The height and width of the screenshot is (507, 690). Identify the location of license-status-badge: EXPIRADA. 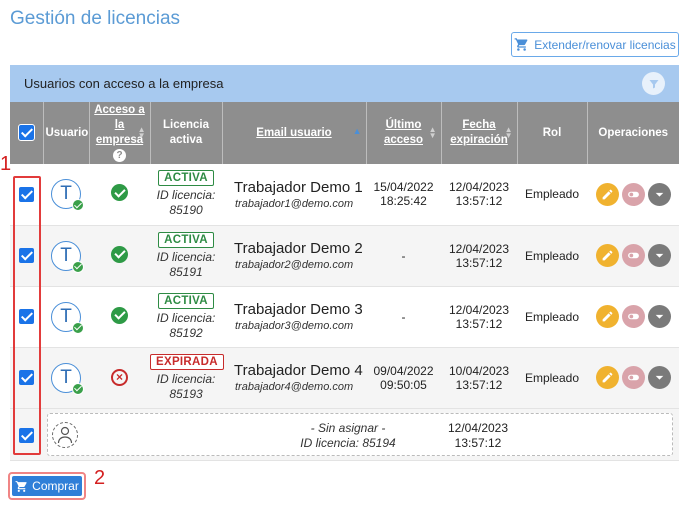
(187, 361).